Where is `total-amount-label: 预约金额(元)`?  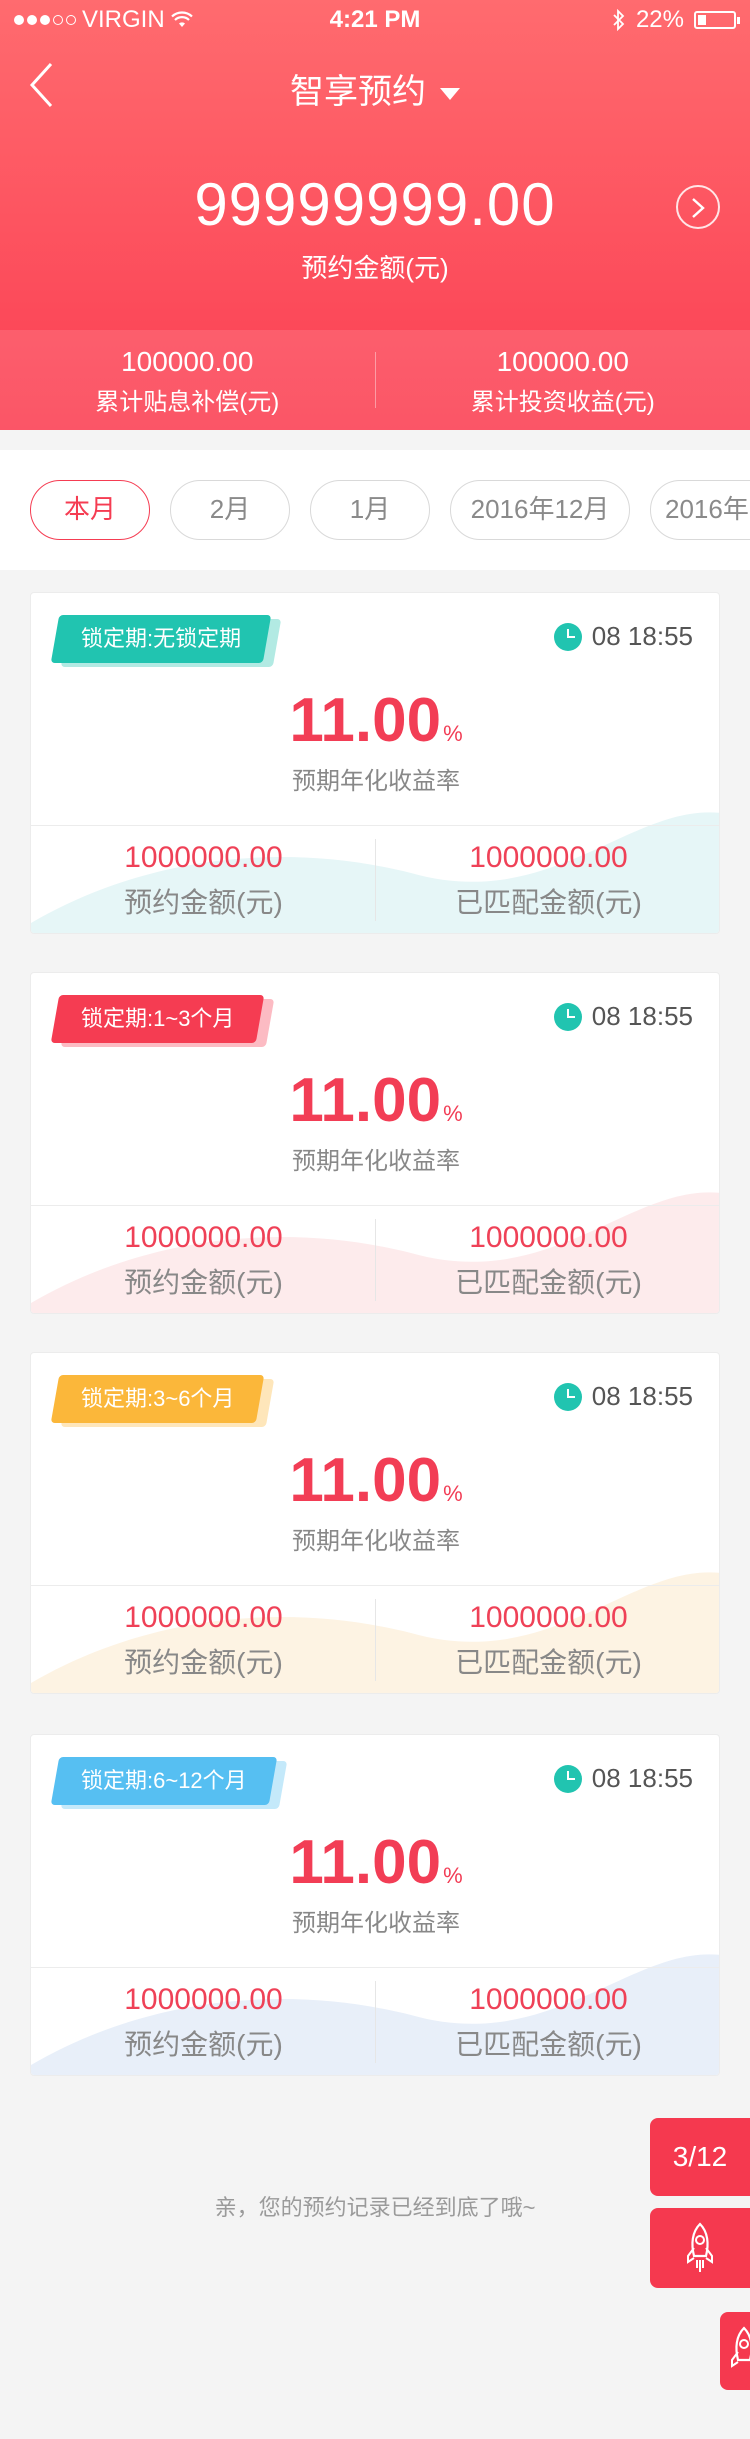 total-amount-label: 预约金额(元) is located at coordinates (375, 268).